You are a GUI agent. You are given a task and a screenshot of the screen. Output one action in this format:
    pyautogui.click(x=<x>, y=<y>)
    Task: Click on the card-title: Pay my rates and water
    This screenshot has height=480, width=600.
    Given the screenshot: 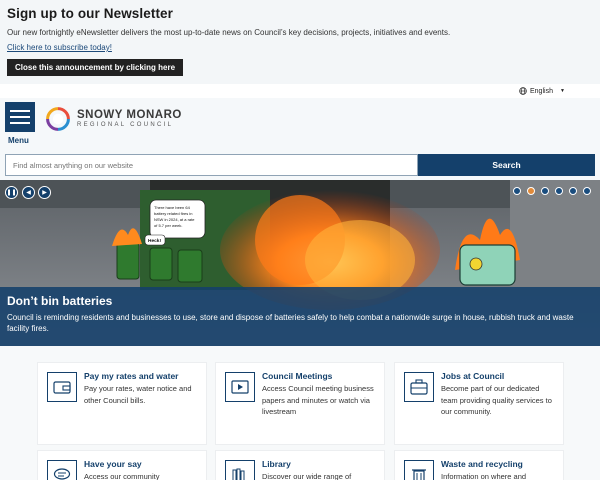 What is the action you would take?
    pyautogui.click(x=131, y=376)
    